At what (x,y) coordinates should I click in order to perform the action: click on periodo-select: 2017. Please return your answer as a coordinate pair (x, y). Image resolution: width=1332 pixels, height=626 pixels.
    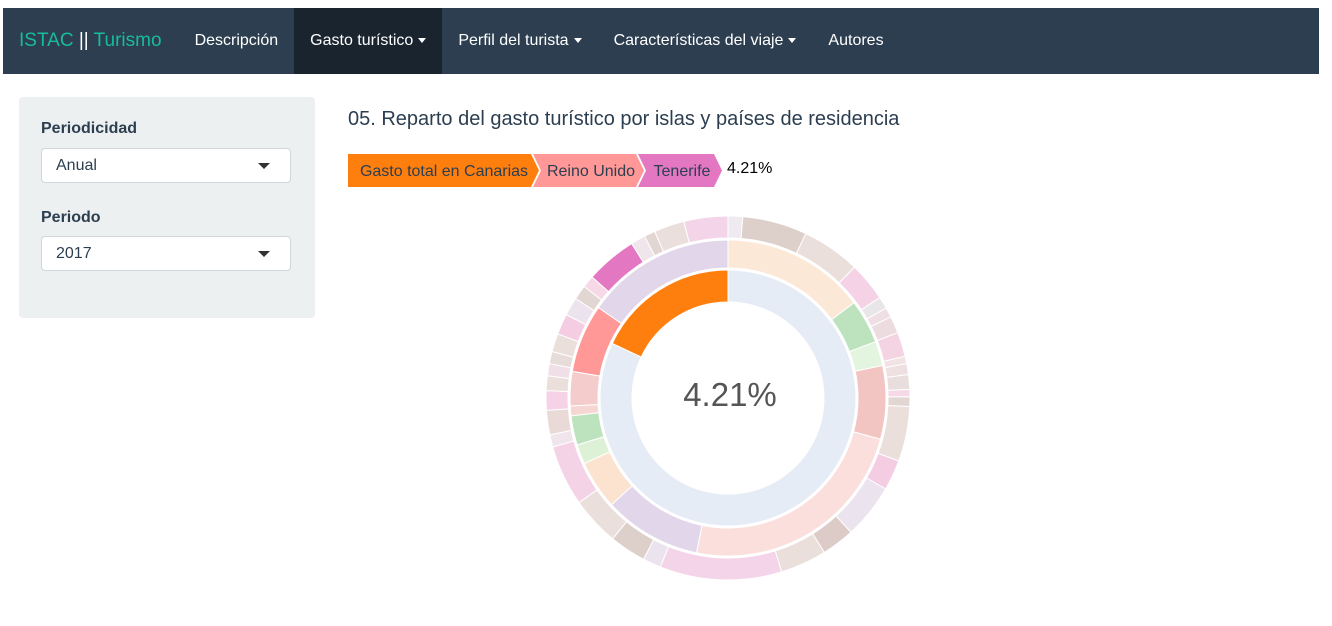
    Looking at the image, I should click on (166, 253).